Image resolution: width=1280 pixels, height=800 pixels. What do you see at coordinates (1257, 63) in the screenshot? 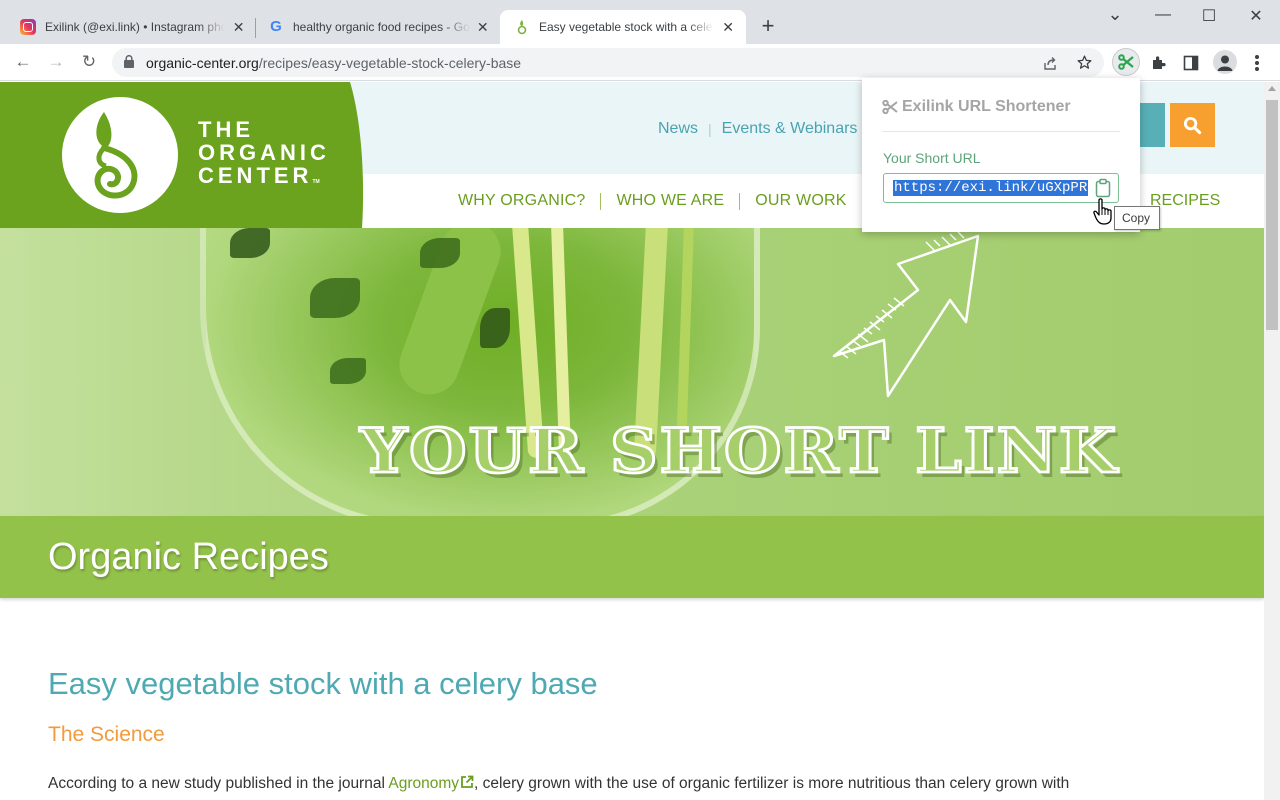
I see `browser-menu-icon` at bounding box center [1257, 63].